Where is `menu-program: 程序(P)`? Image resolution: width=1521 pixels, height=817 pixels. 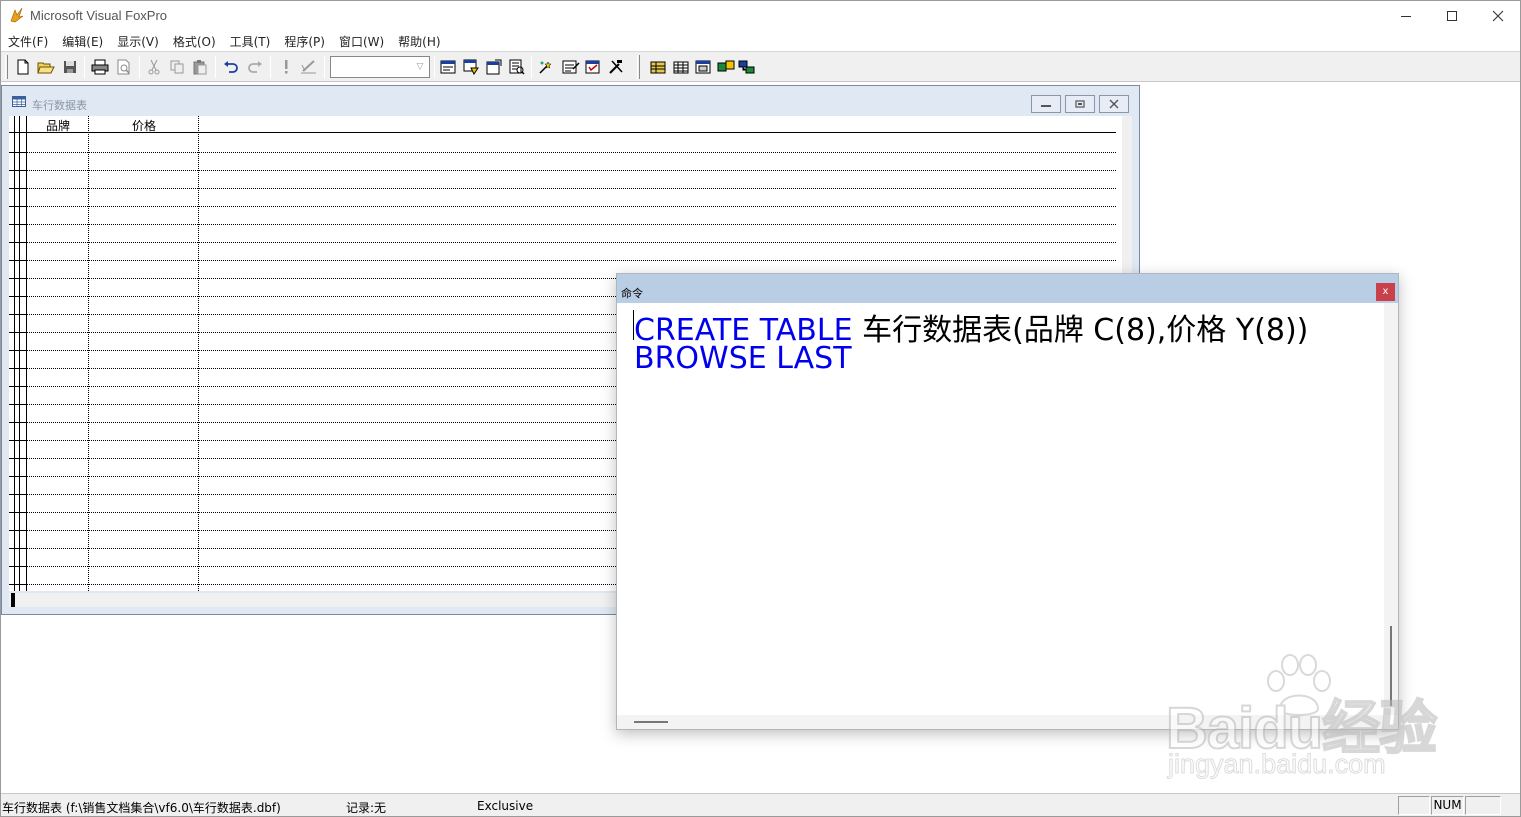 menu-program: 程序(P) is located at coordinates (304, 41).